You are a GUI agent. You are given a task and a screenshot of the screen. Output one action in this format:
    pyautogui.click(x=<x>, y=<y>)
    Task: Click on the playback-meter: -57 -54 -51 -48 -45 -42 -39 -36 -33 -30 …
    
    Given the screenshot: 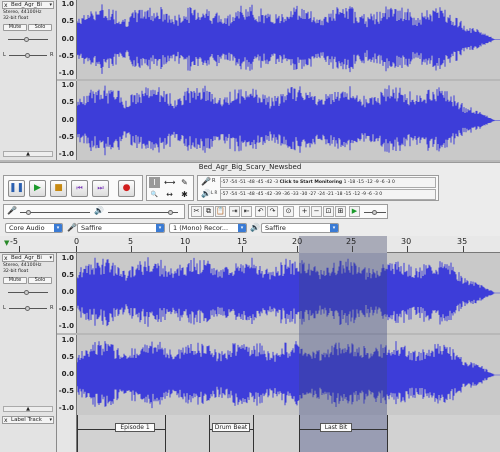 What is the action you would take?
    pyautogui.click(x=328, y=194)
    